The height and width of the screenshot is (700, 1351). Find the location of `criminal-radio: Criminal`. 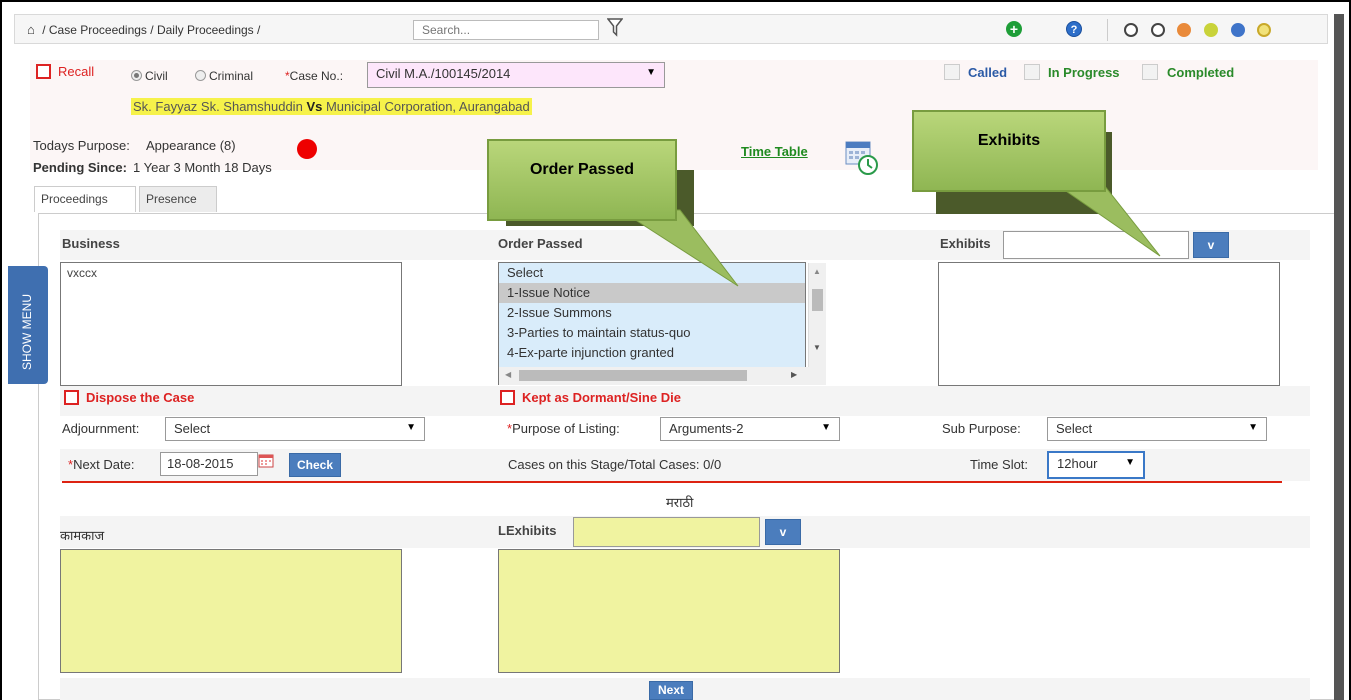

criminal-radio: Criminal is located at coordinates (224, 76).